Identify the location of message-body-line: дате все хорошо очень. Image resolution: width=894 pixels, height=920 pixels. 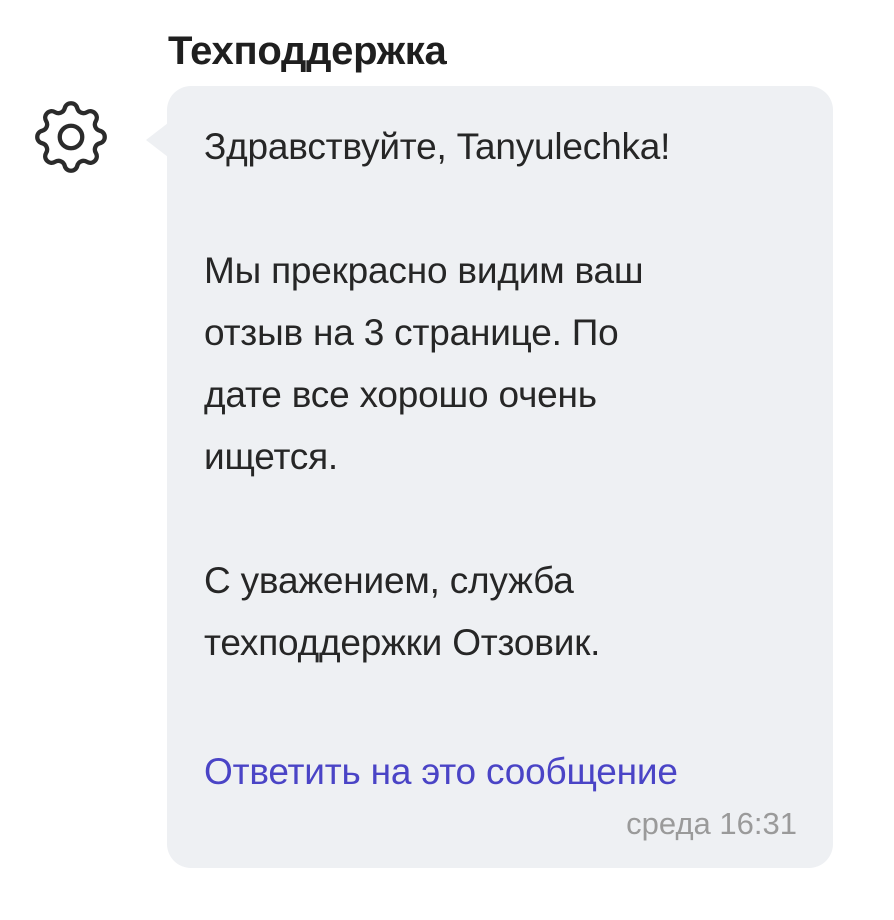
(400, 394).